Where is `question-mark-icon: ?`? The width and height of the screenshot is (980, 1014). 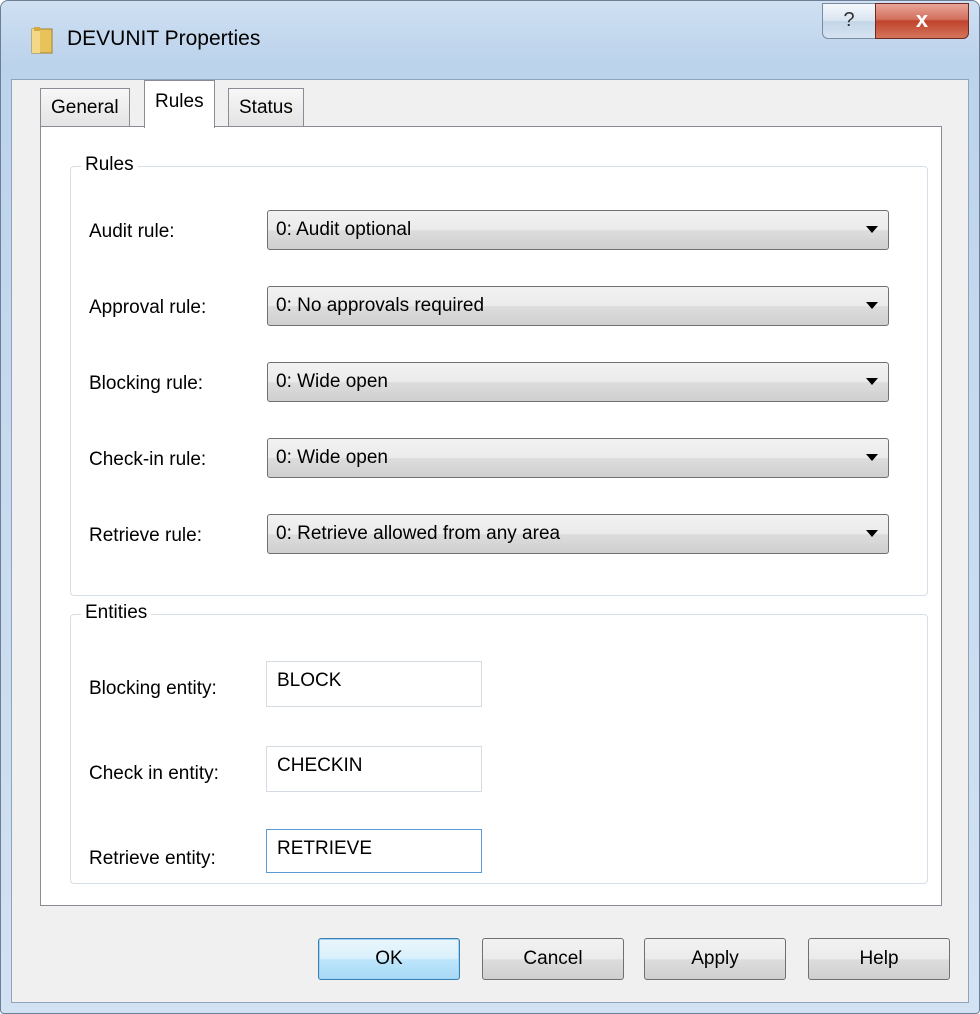 question-mark-icon: ? is located at coordinates (849, 20).